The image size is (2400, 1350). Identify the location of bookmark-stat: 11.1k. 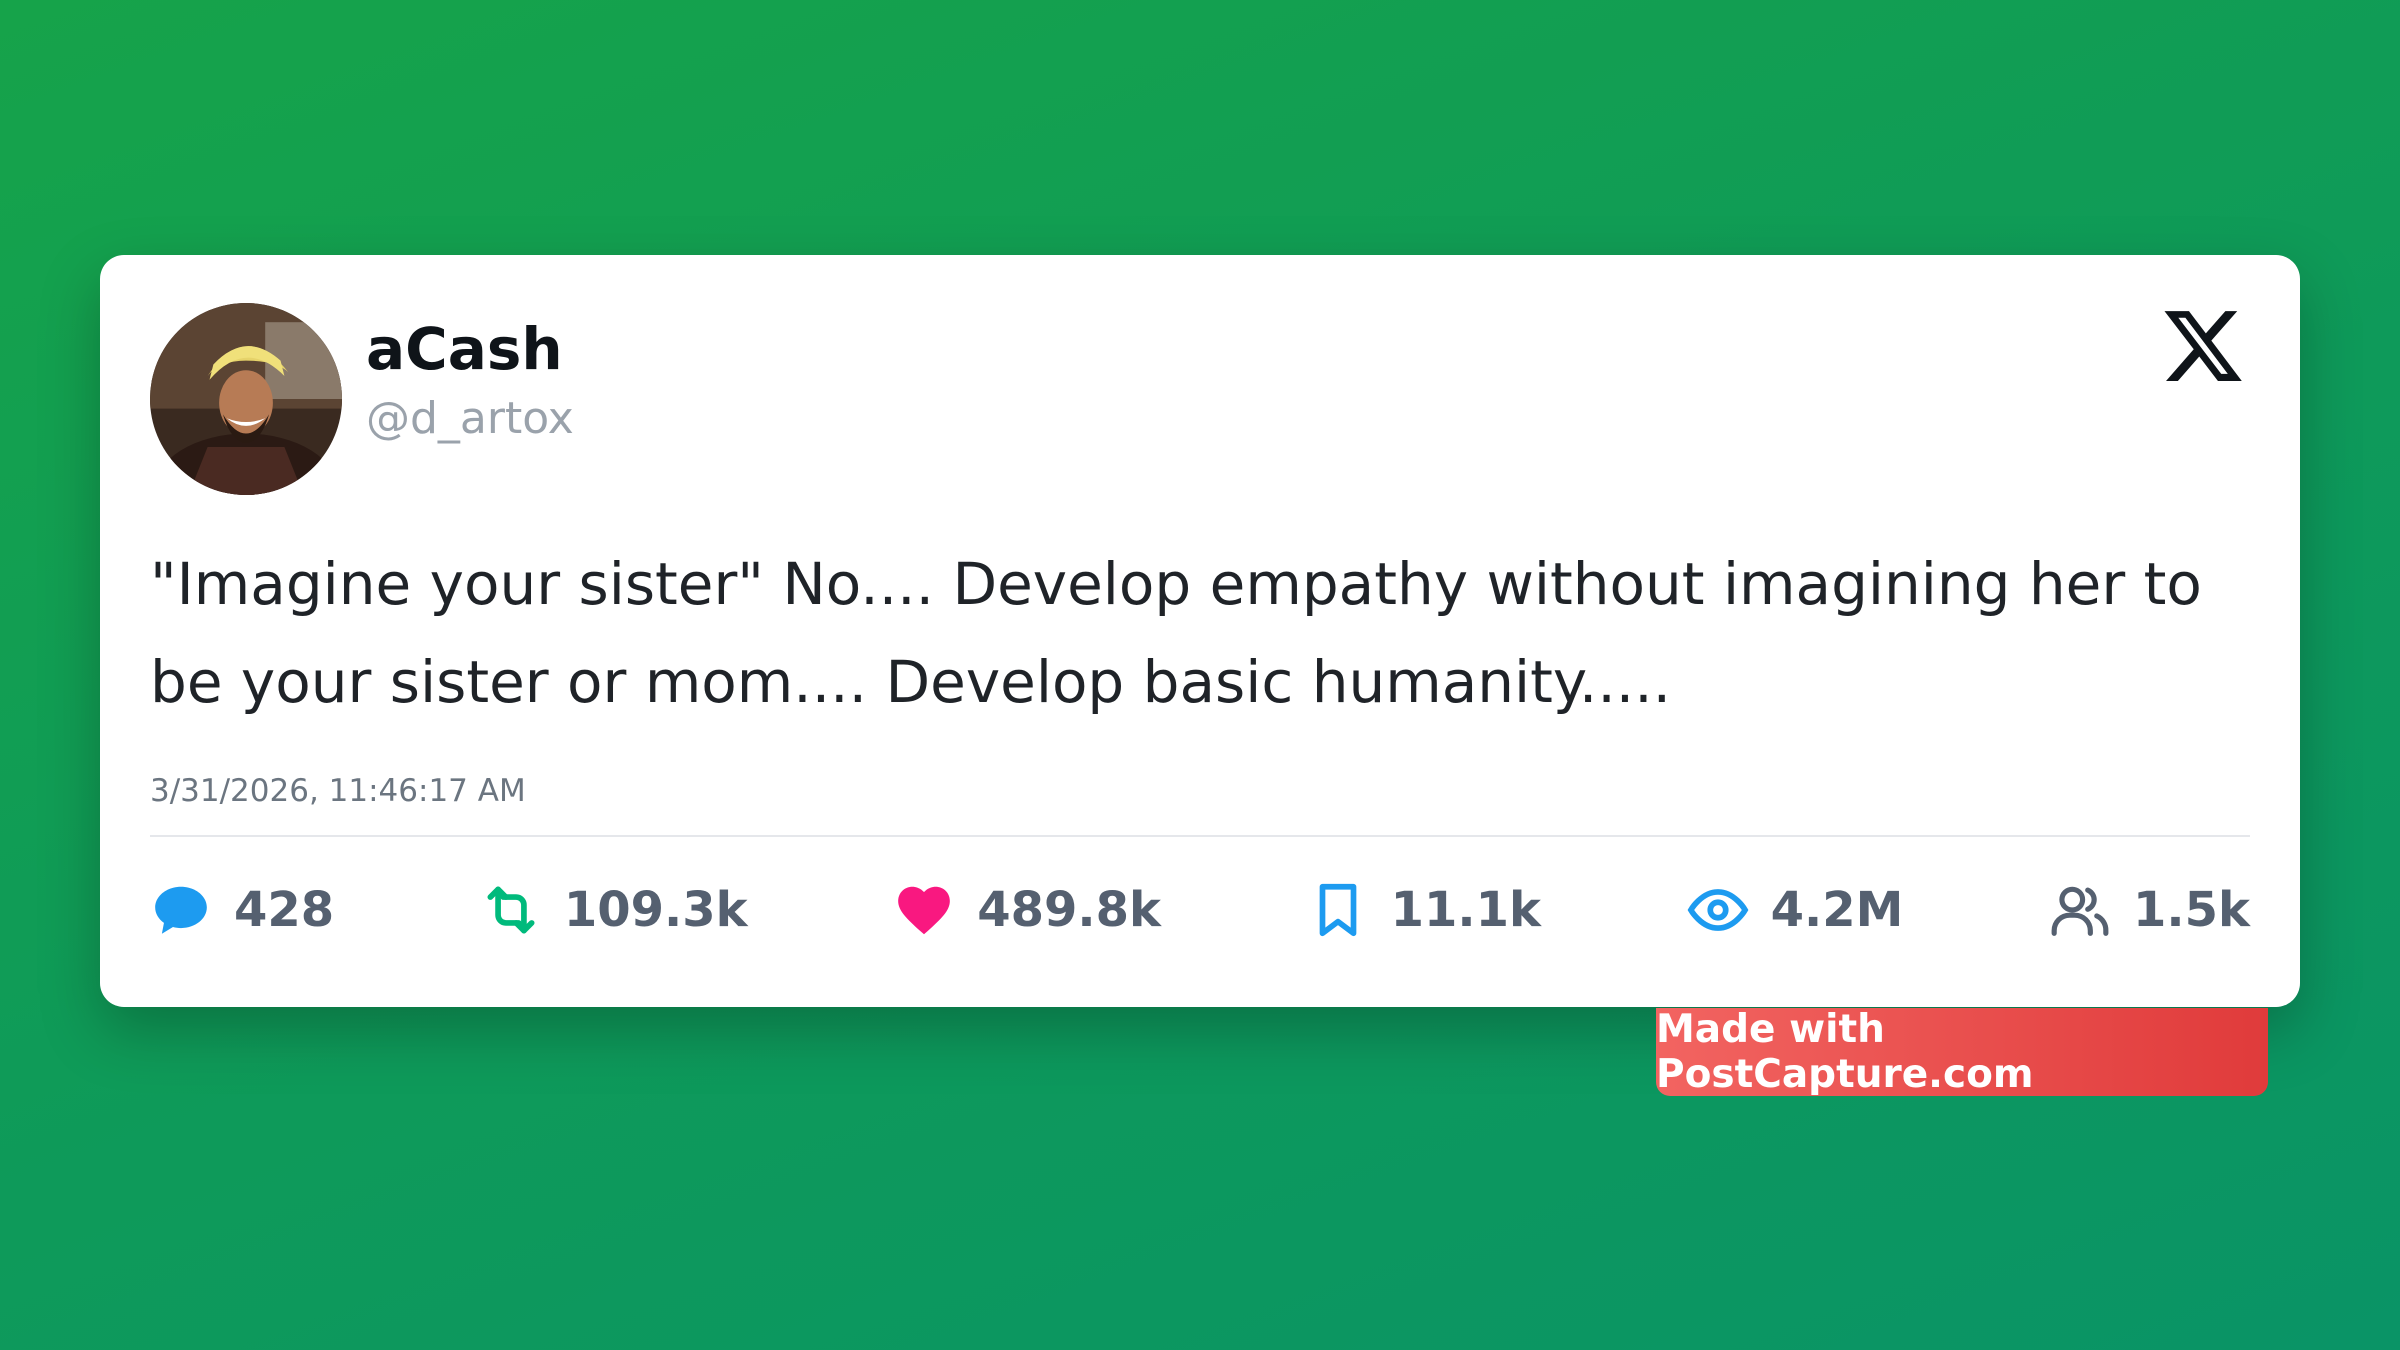
(1424, 910).